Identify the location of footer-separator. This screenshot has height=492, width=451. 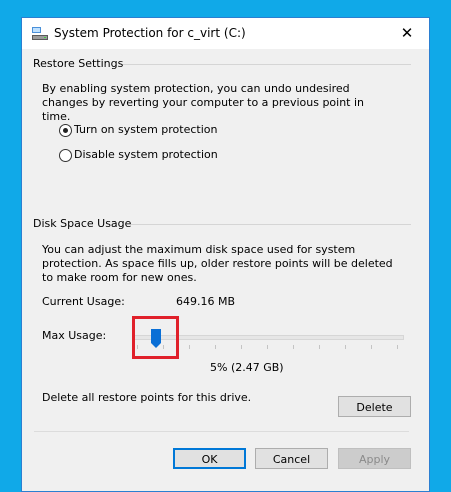
(221, 431).